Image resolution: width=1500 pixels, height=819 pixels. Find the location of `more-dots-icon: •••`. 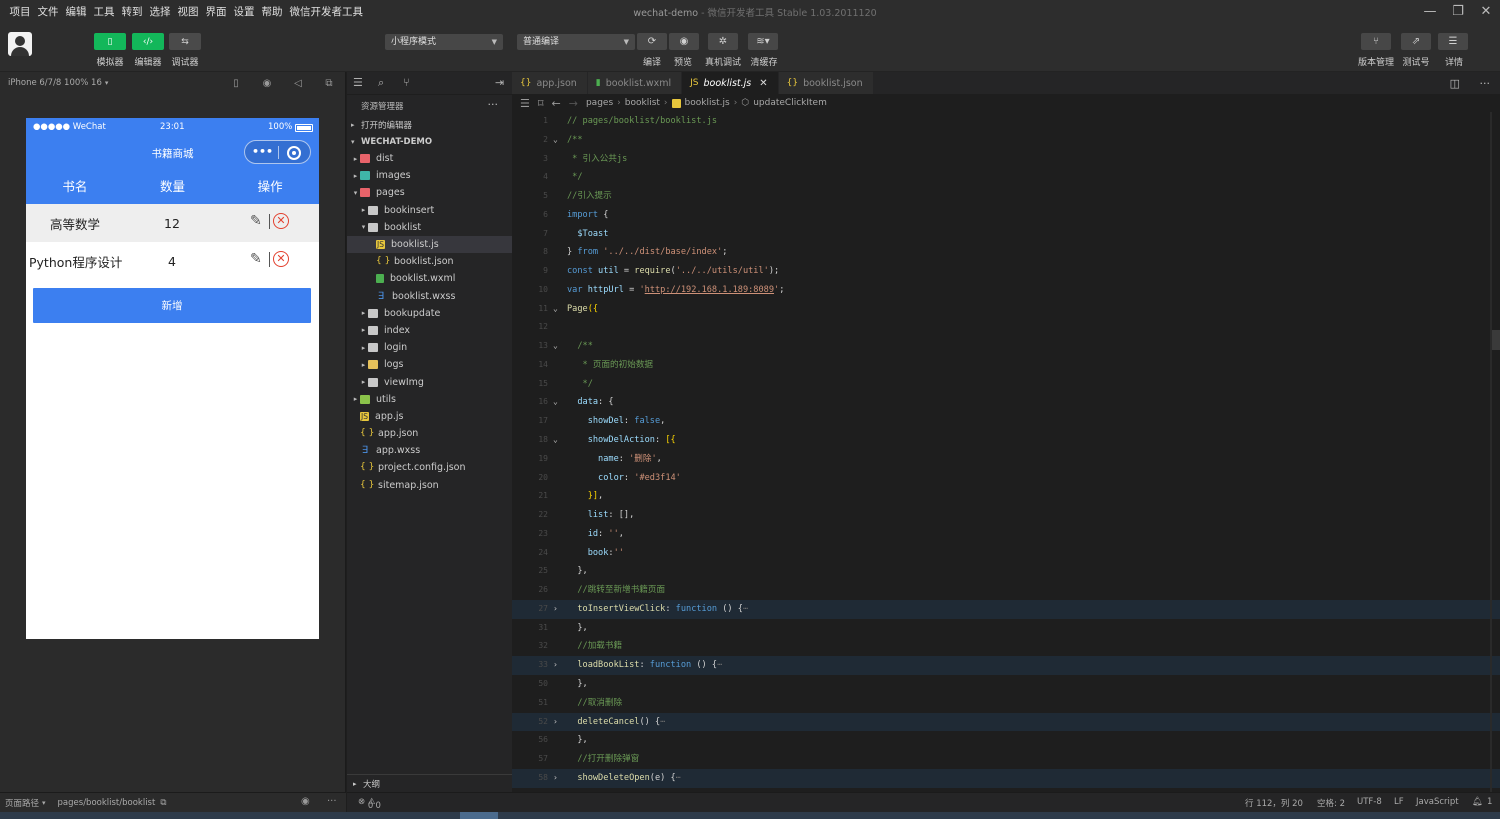

more-dots-icon: ••• is located at coordinates (262, 152).